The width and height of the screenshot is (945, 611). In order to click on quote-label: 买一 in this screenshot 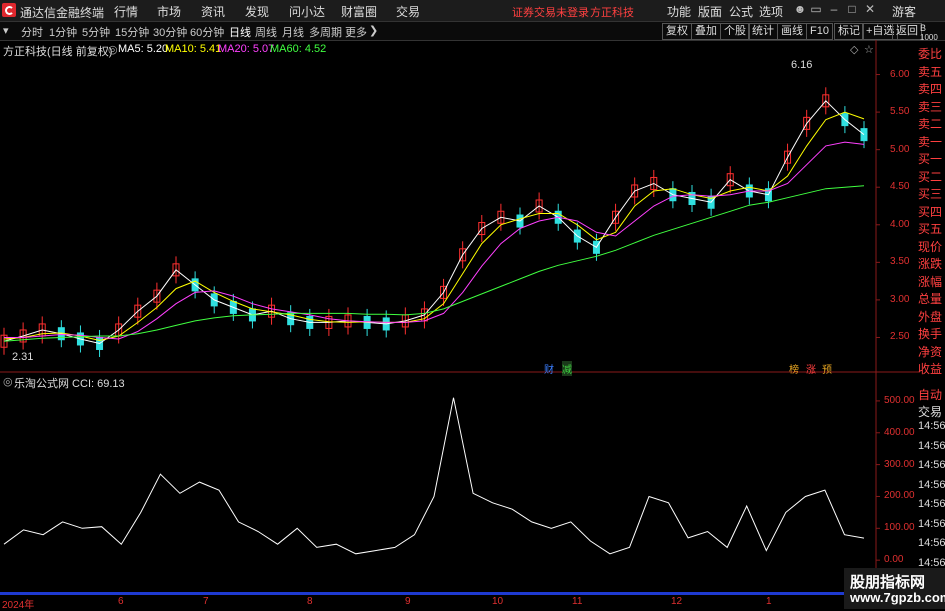, I will do `click(930, 159)`.